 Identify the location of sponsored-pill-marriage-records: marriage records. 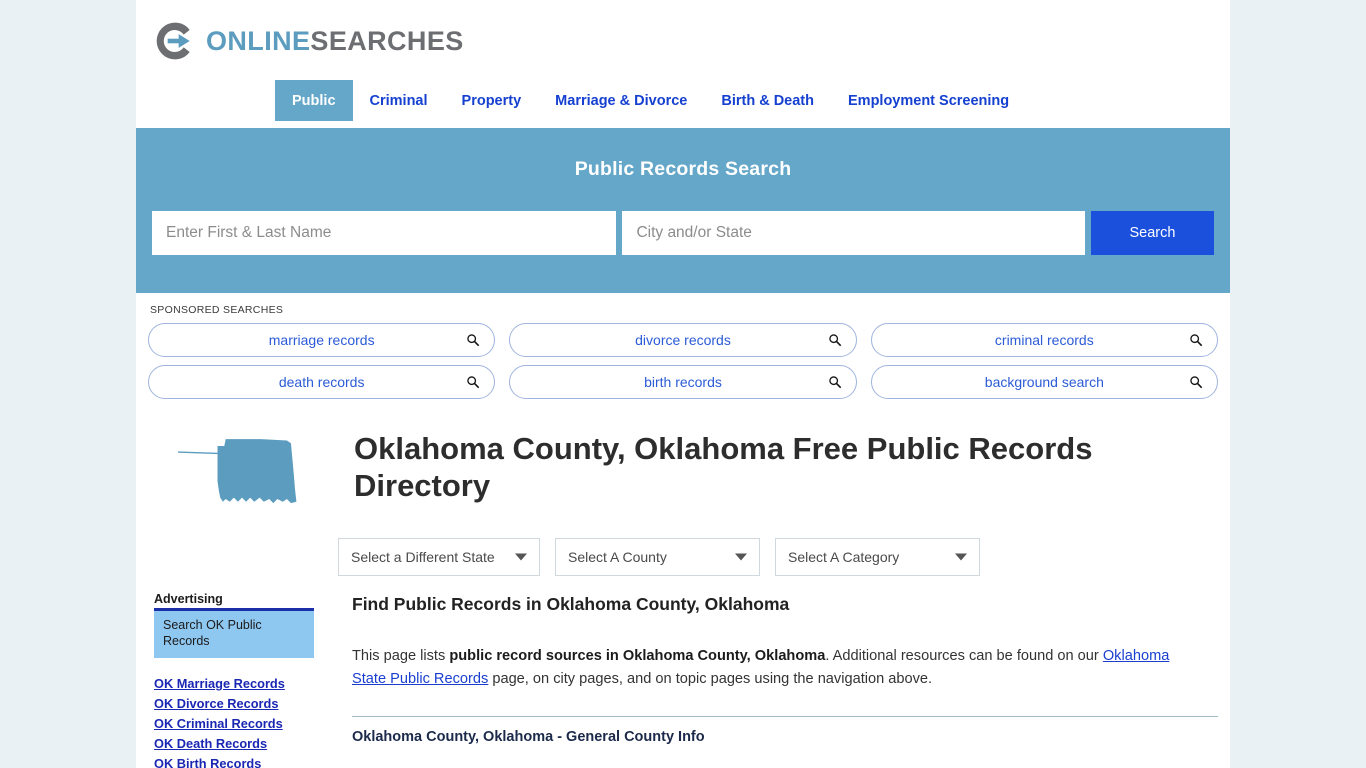
(322, 340).